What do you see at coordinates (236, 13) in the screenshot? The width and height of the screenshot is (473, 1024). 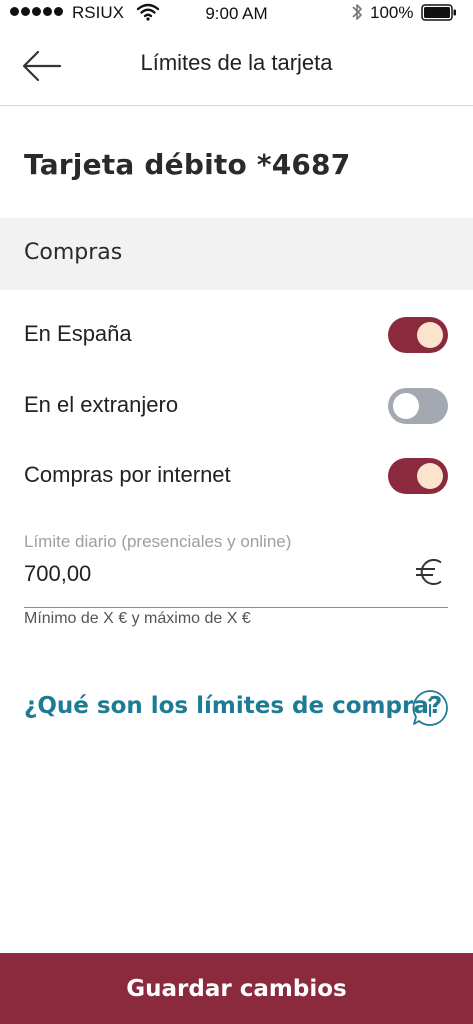 I see `status-bar: RSIUX 9:00 AM 100%` at bounding box center [236, 13].